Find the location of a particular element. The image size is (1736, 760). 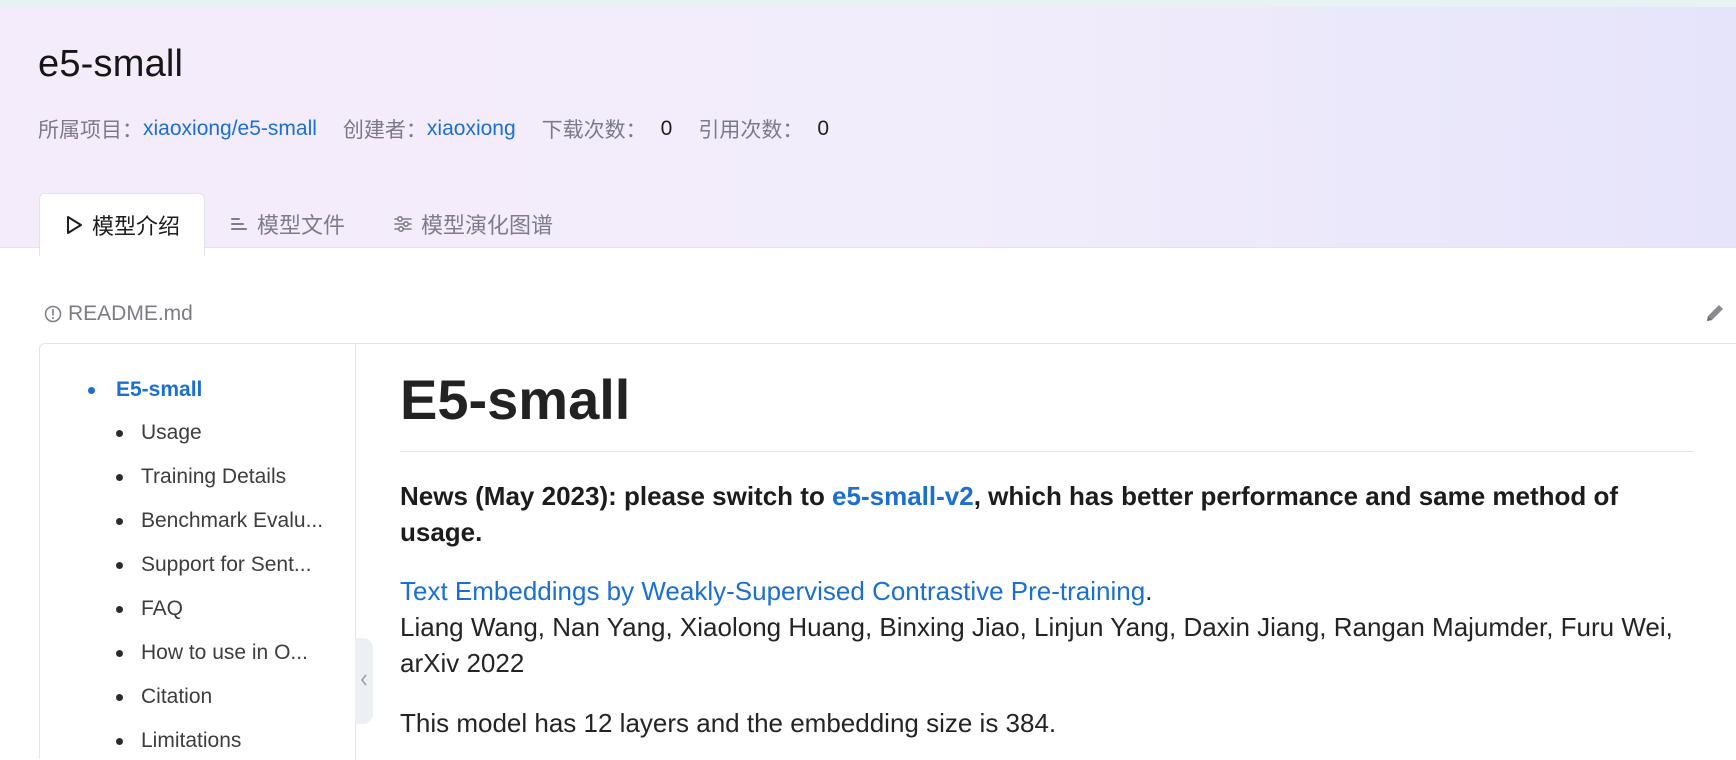

toc-item: FAQ is located at coordinates (149, 609).